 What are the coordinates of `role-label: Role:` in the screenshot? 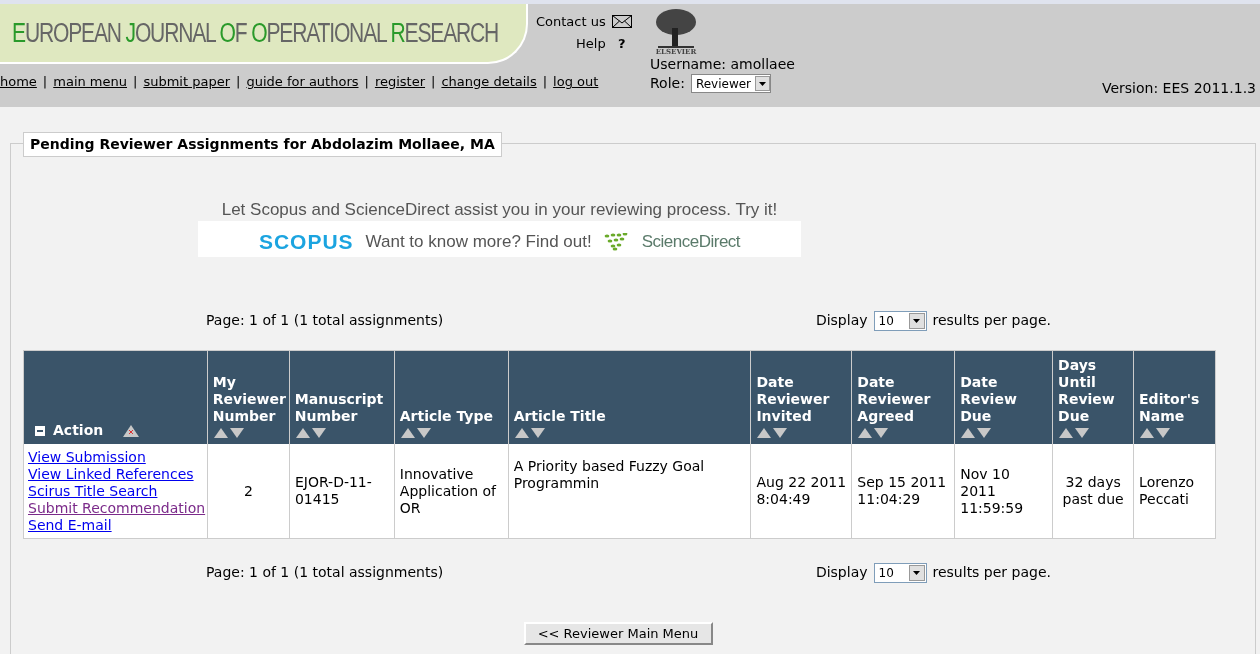 It's located at (667, 83).